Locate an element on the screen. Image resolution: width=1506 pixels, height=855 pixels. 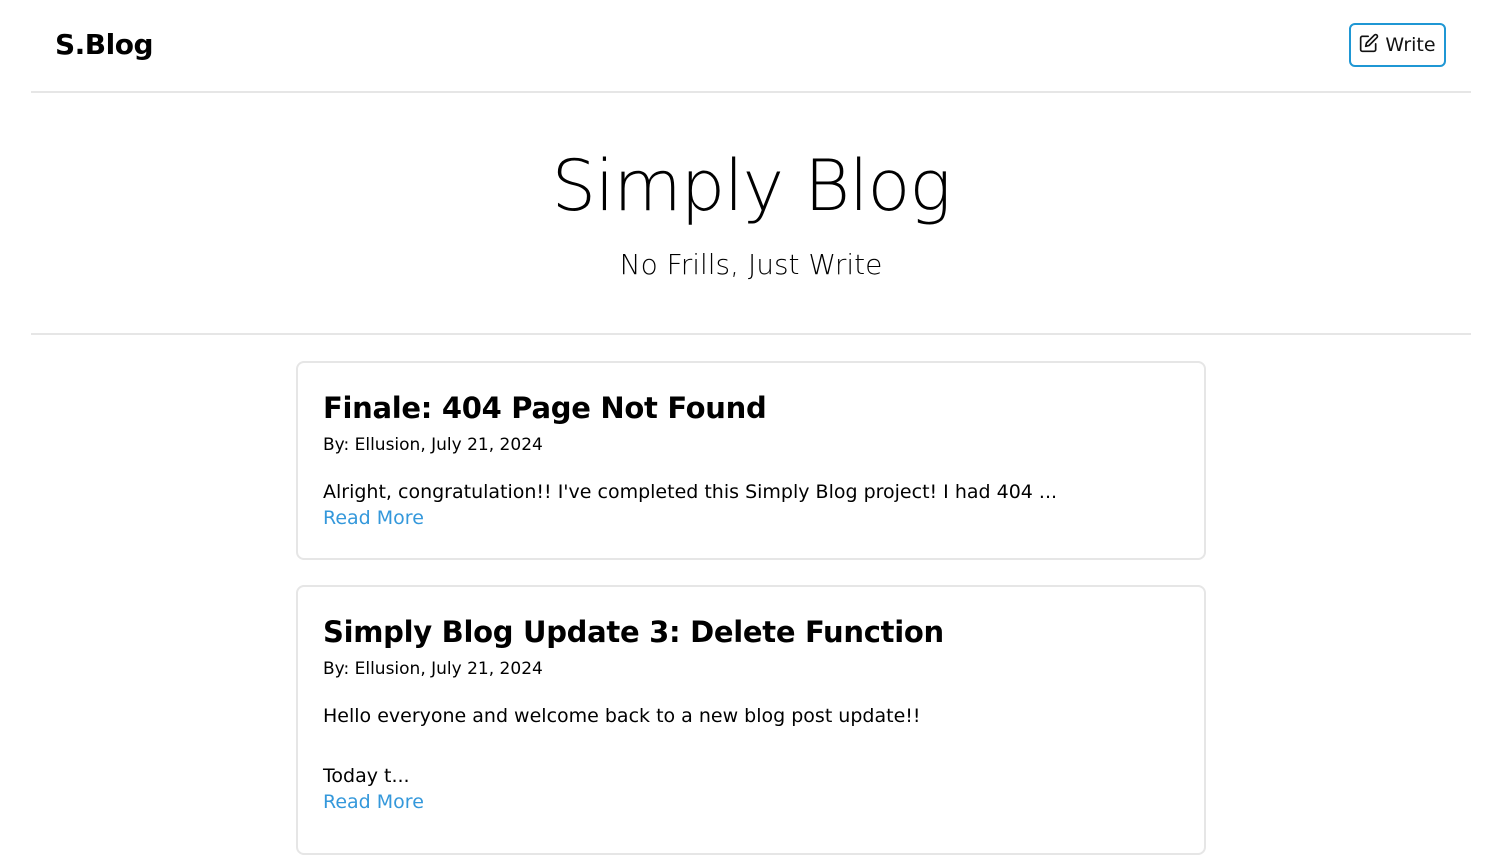
page-subtitle: No Frills, Just Write is located at coordinates (751, 264).